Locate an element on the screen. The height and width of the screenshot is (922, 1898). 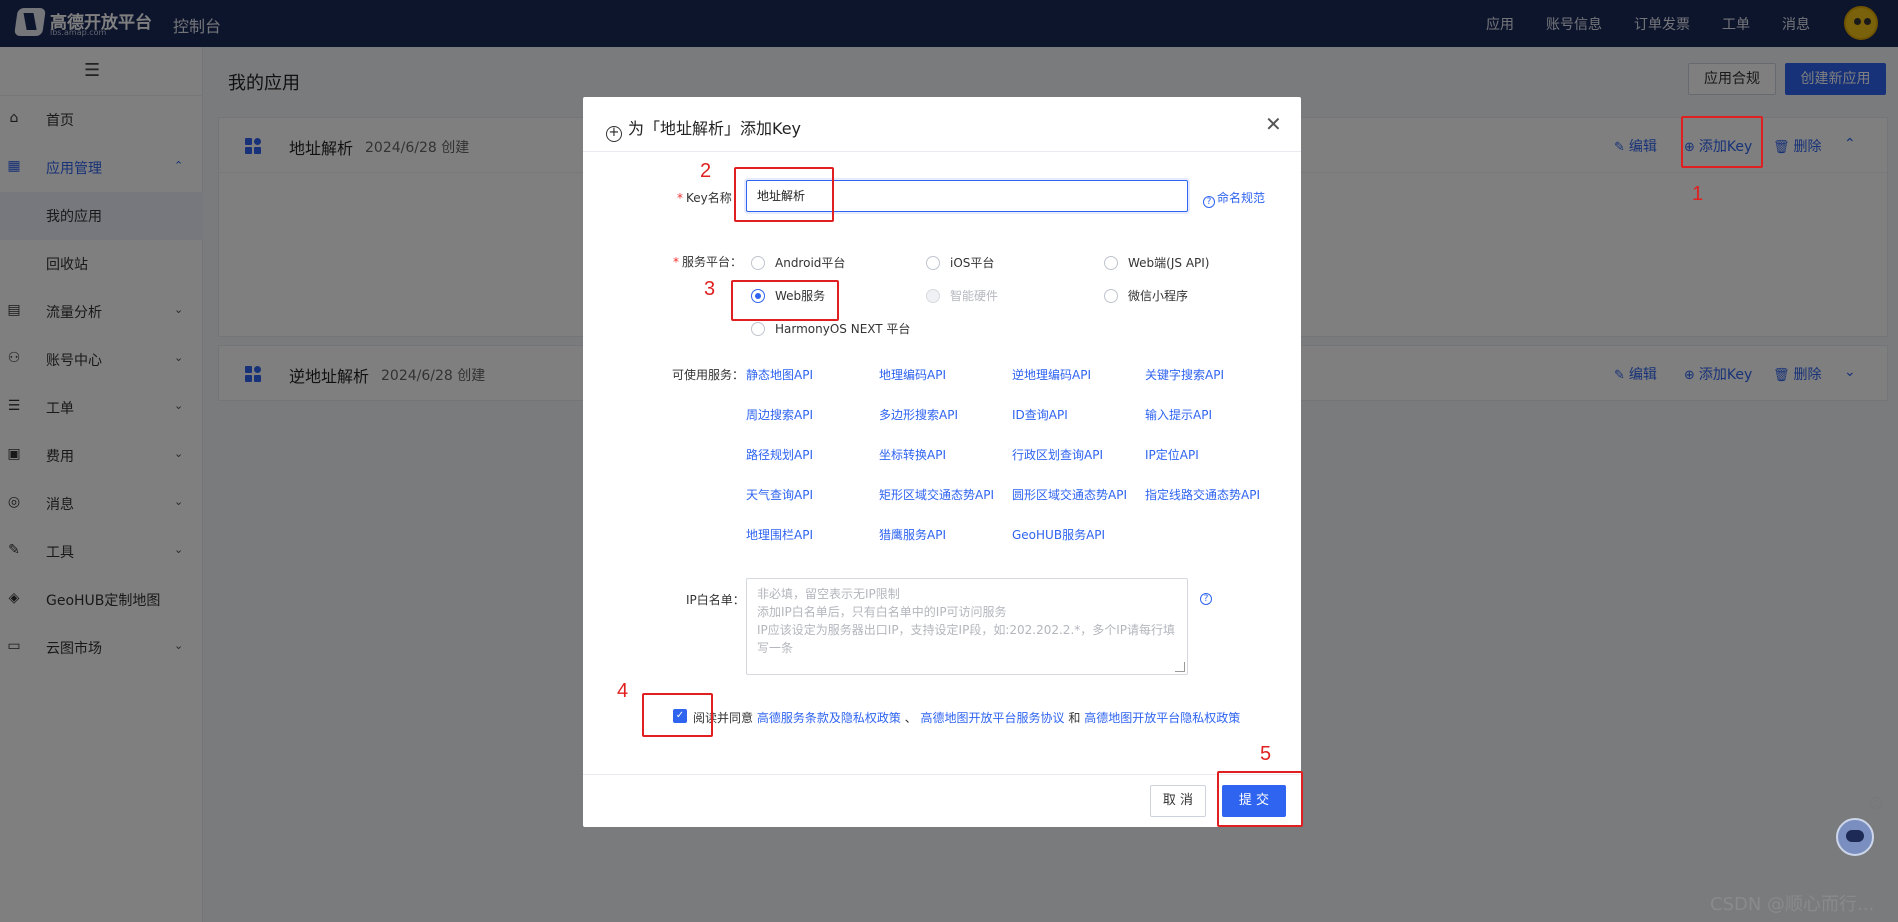
terms-link: 高德服务条款及隐私权政策 is located at coordinates (829, 718).